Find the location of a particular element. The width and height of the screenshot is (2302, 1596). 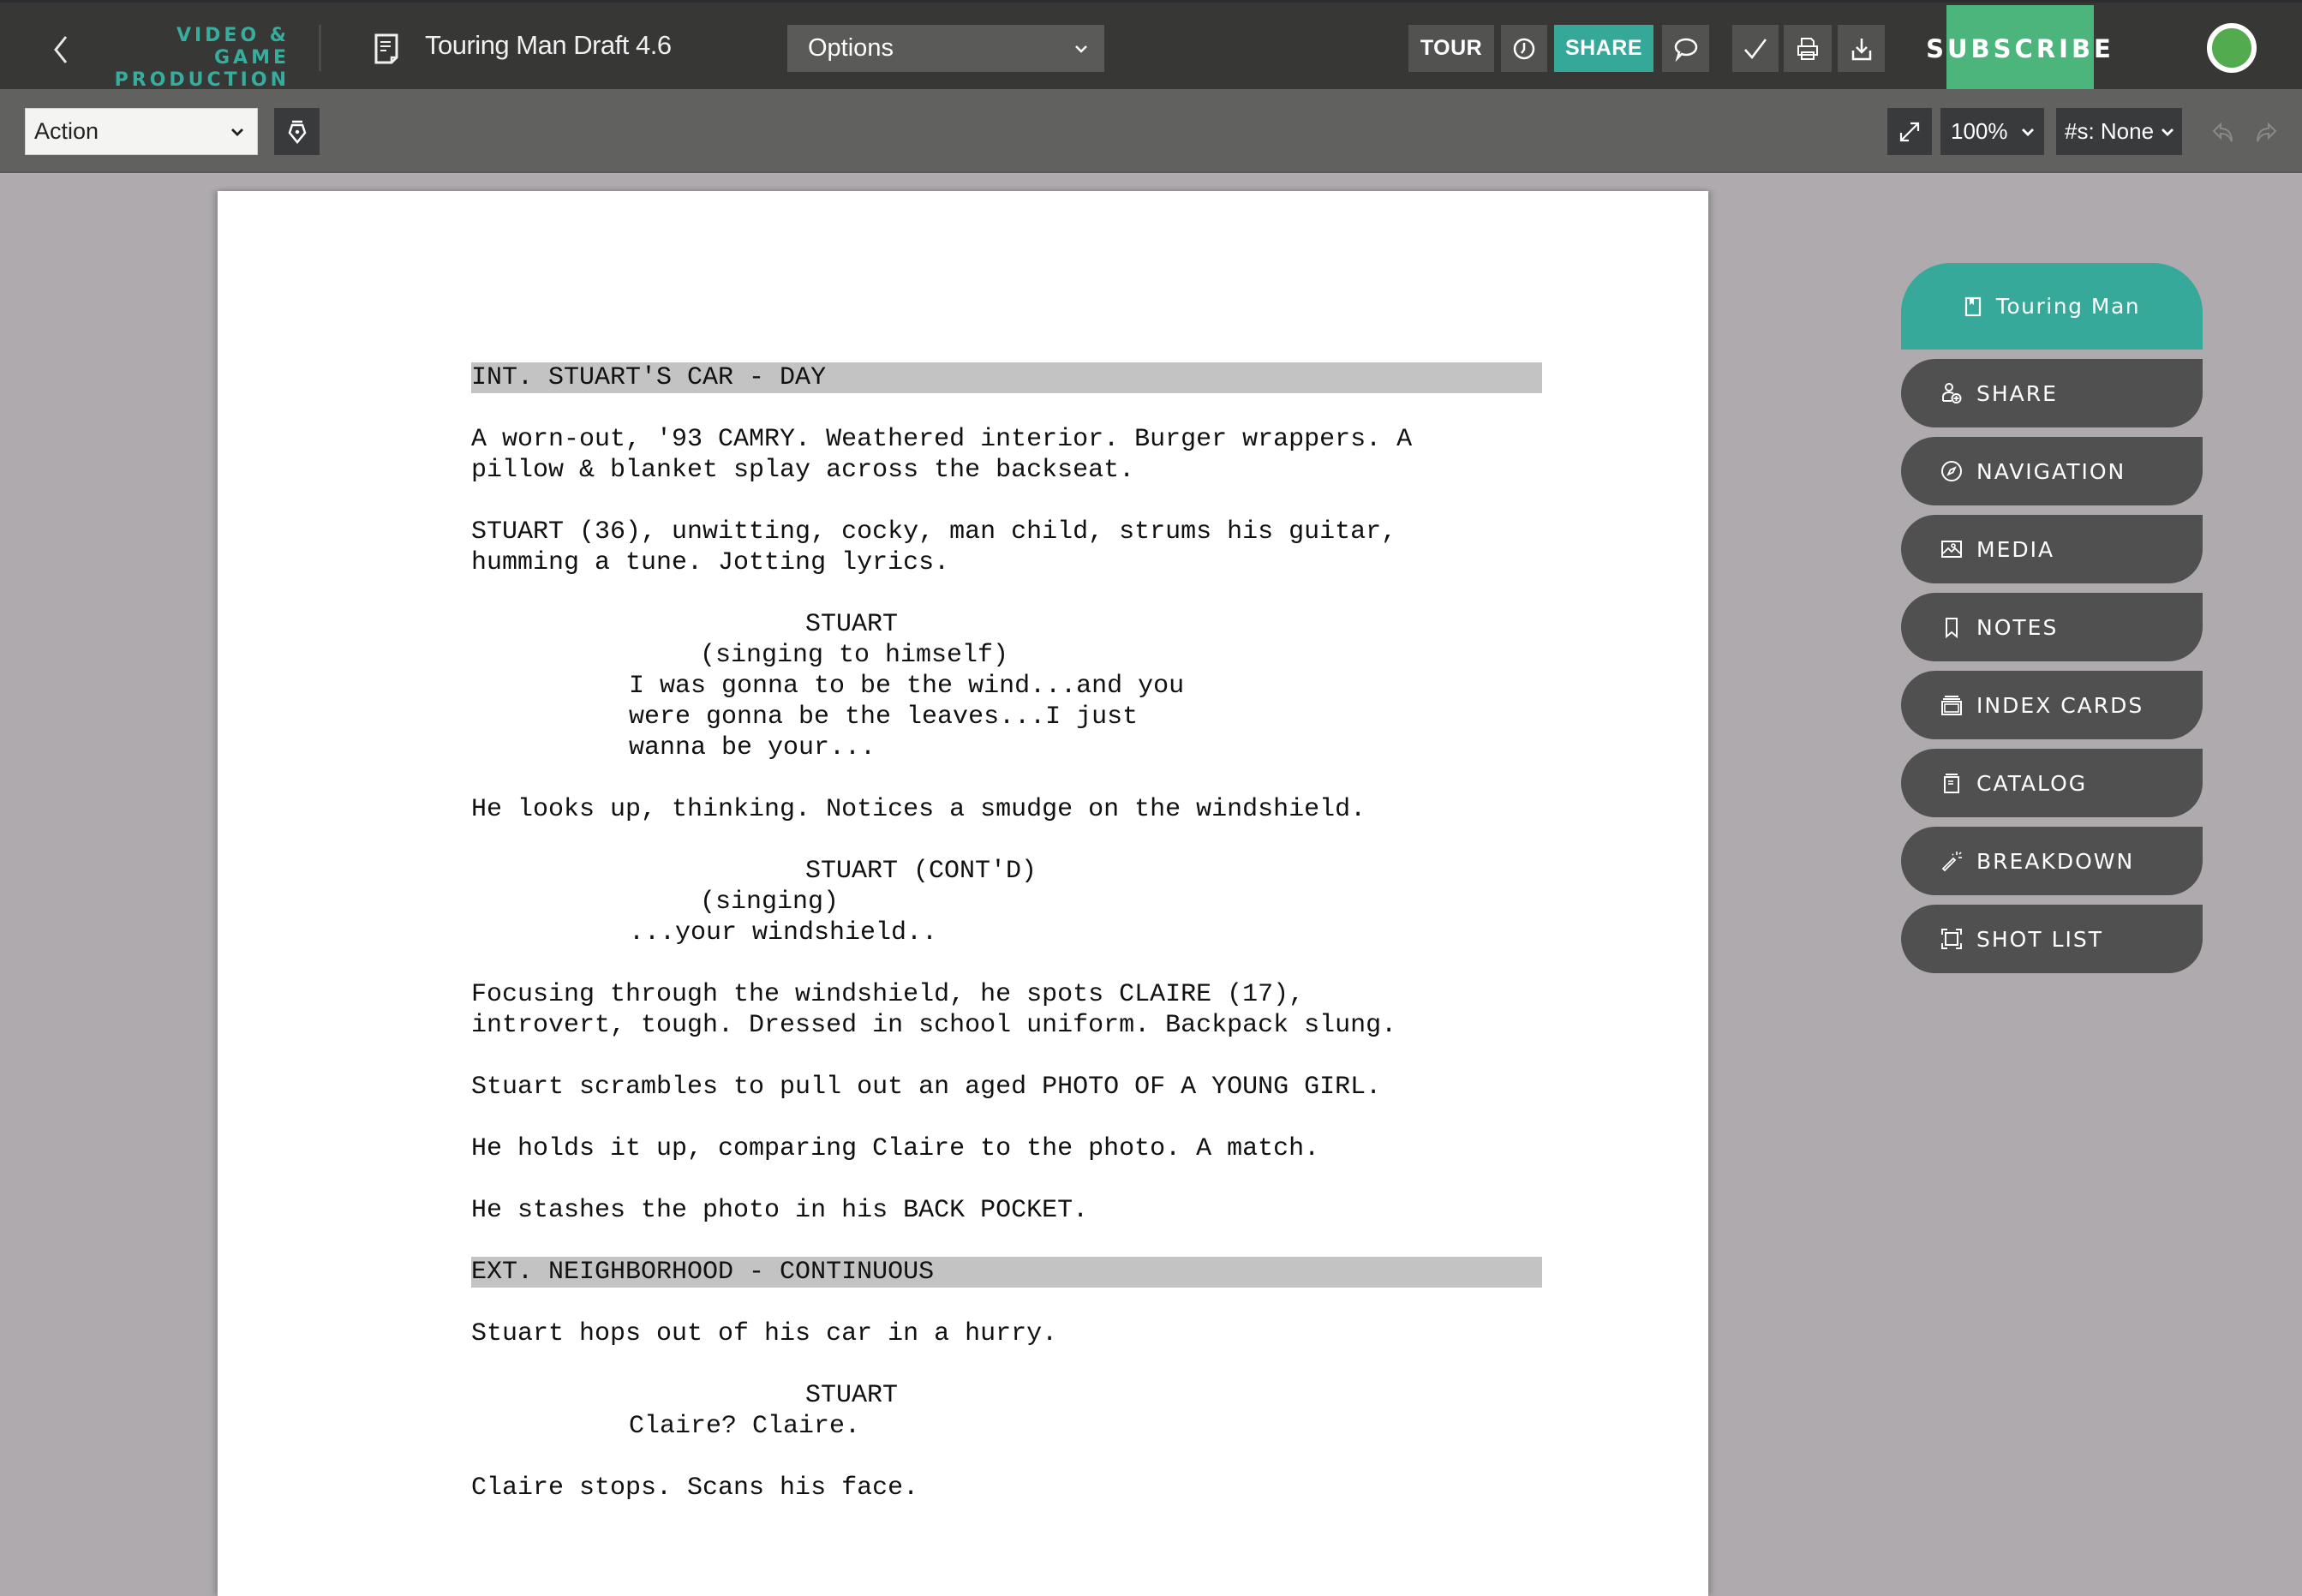

comments-button is located at coordinates (1685, 48).